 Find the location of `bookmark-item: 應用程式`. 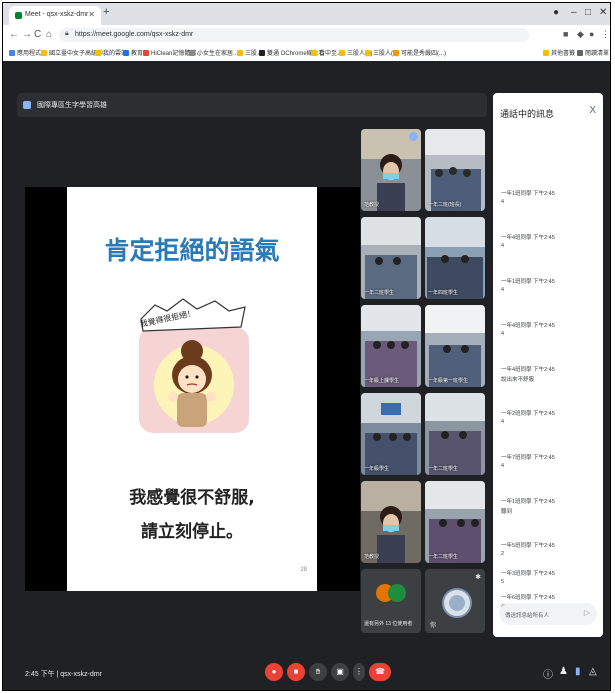

bookmark-item: 應用程式 is located at coordinates (25, 52).